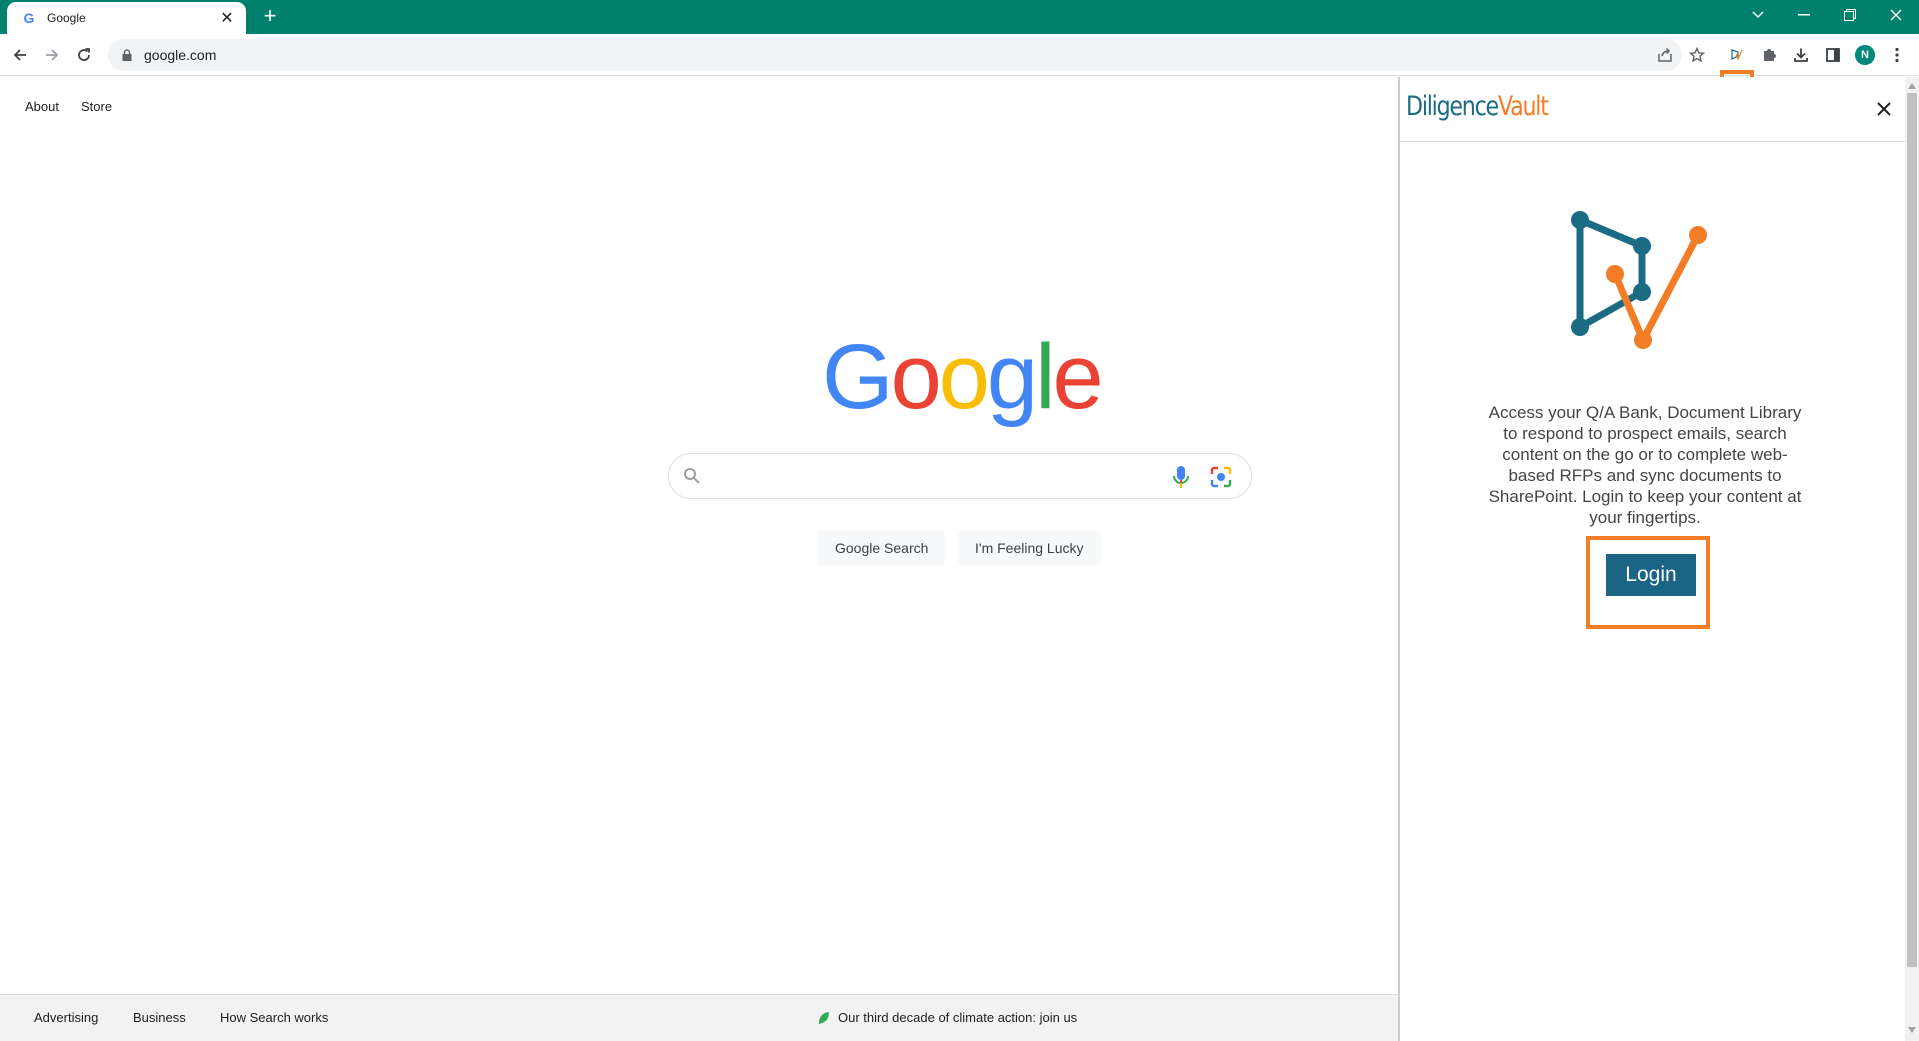  Describe the element at coordinates (274, 1017) in the screenshot. I see `how-search-works-link: How Search works` at that location.